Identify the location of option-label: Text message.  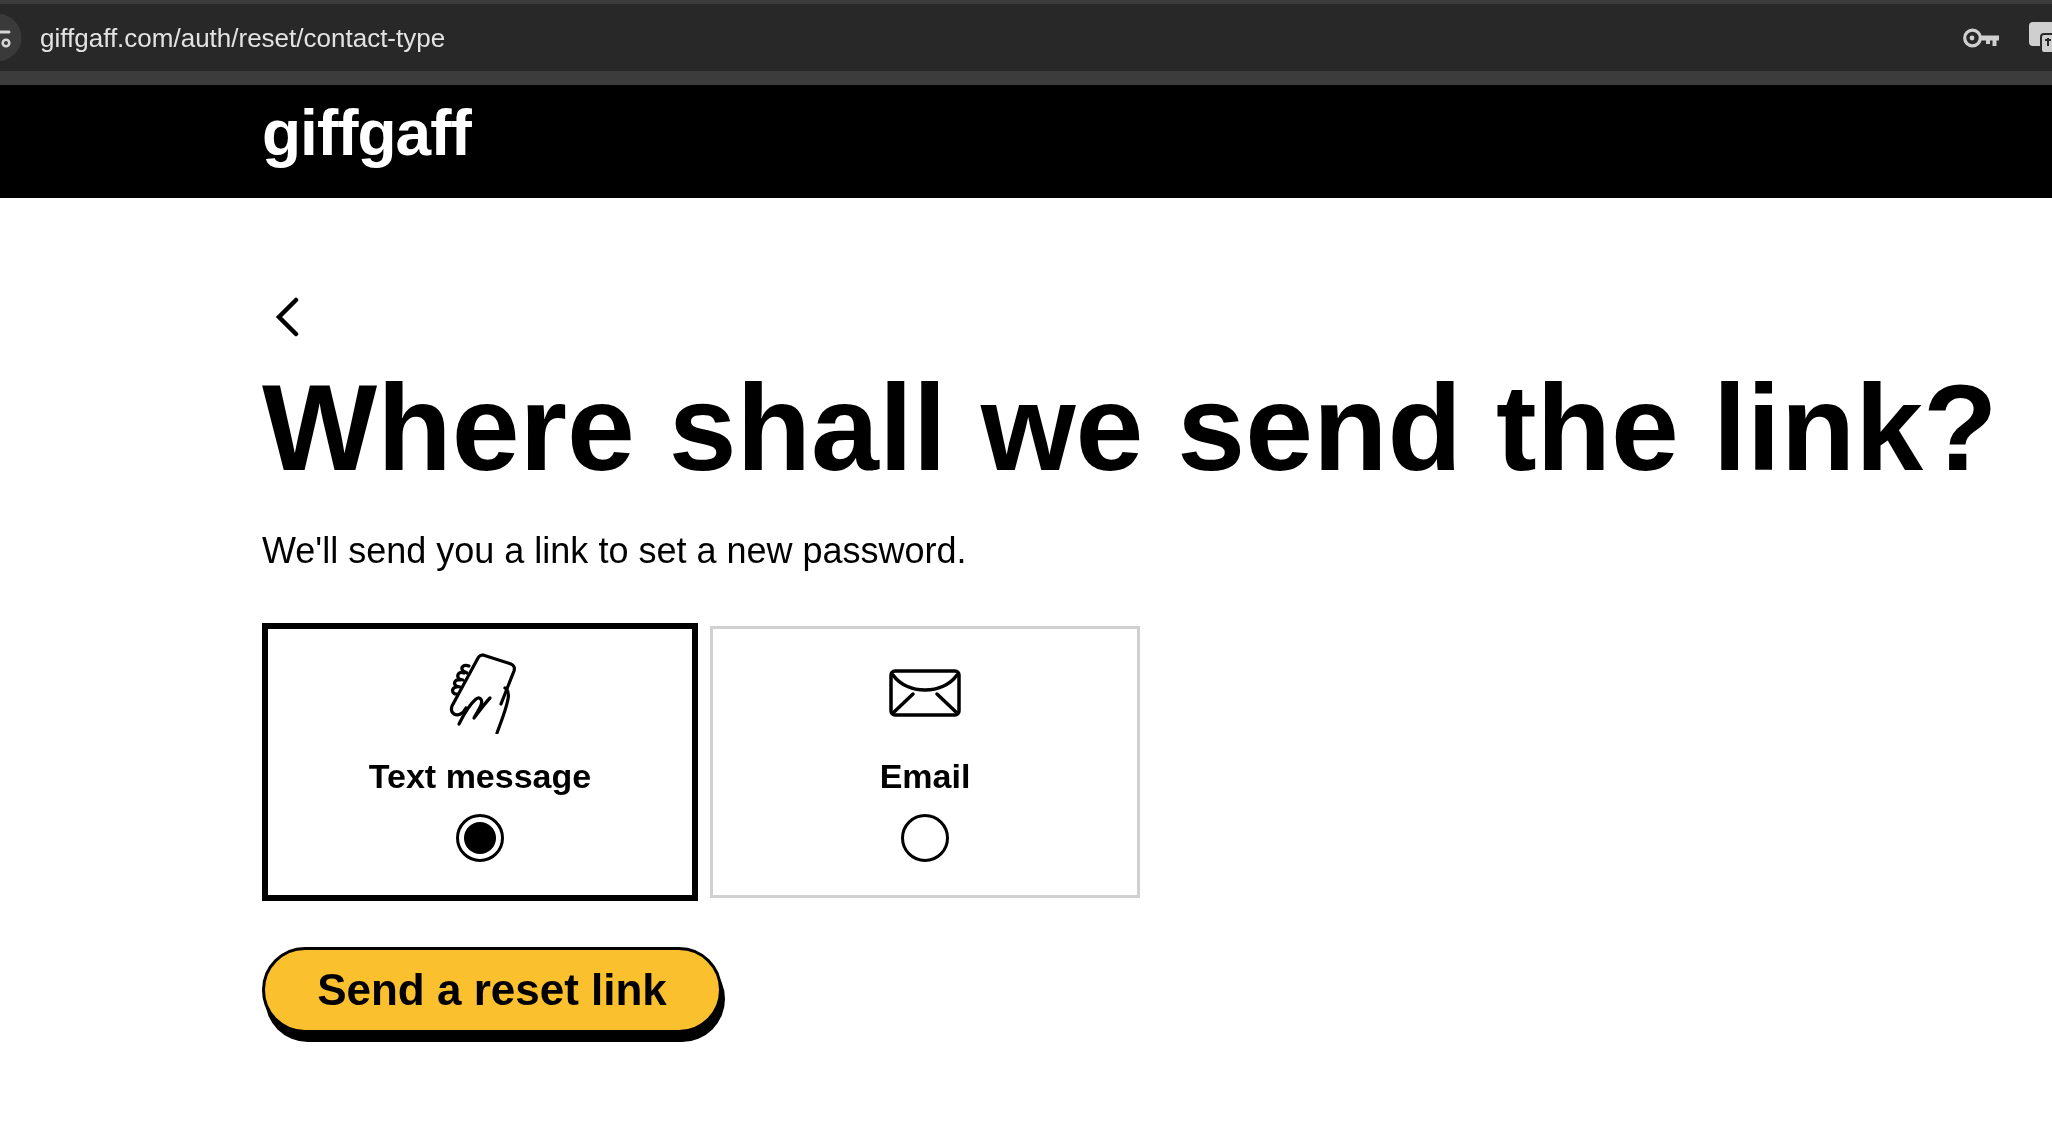
(480, 776).